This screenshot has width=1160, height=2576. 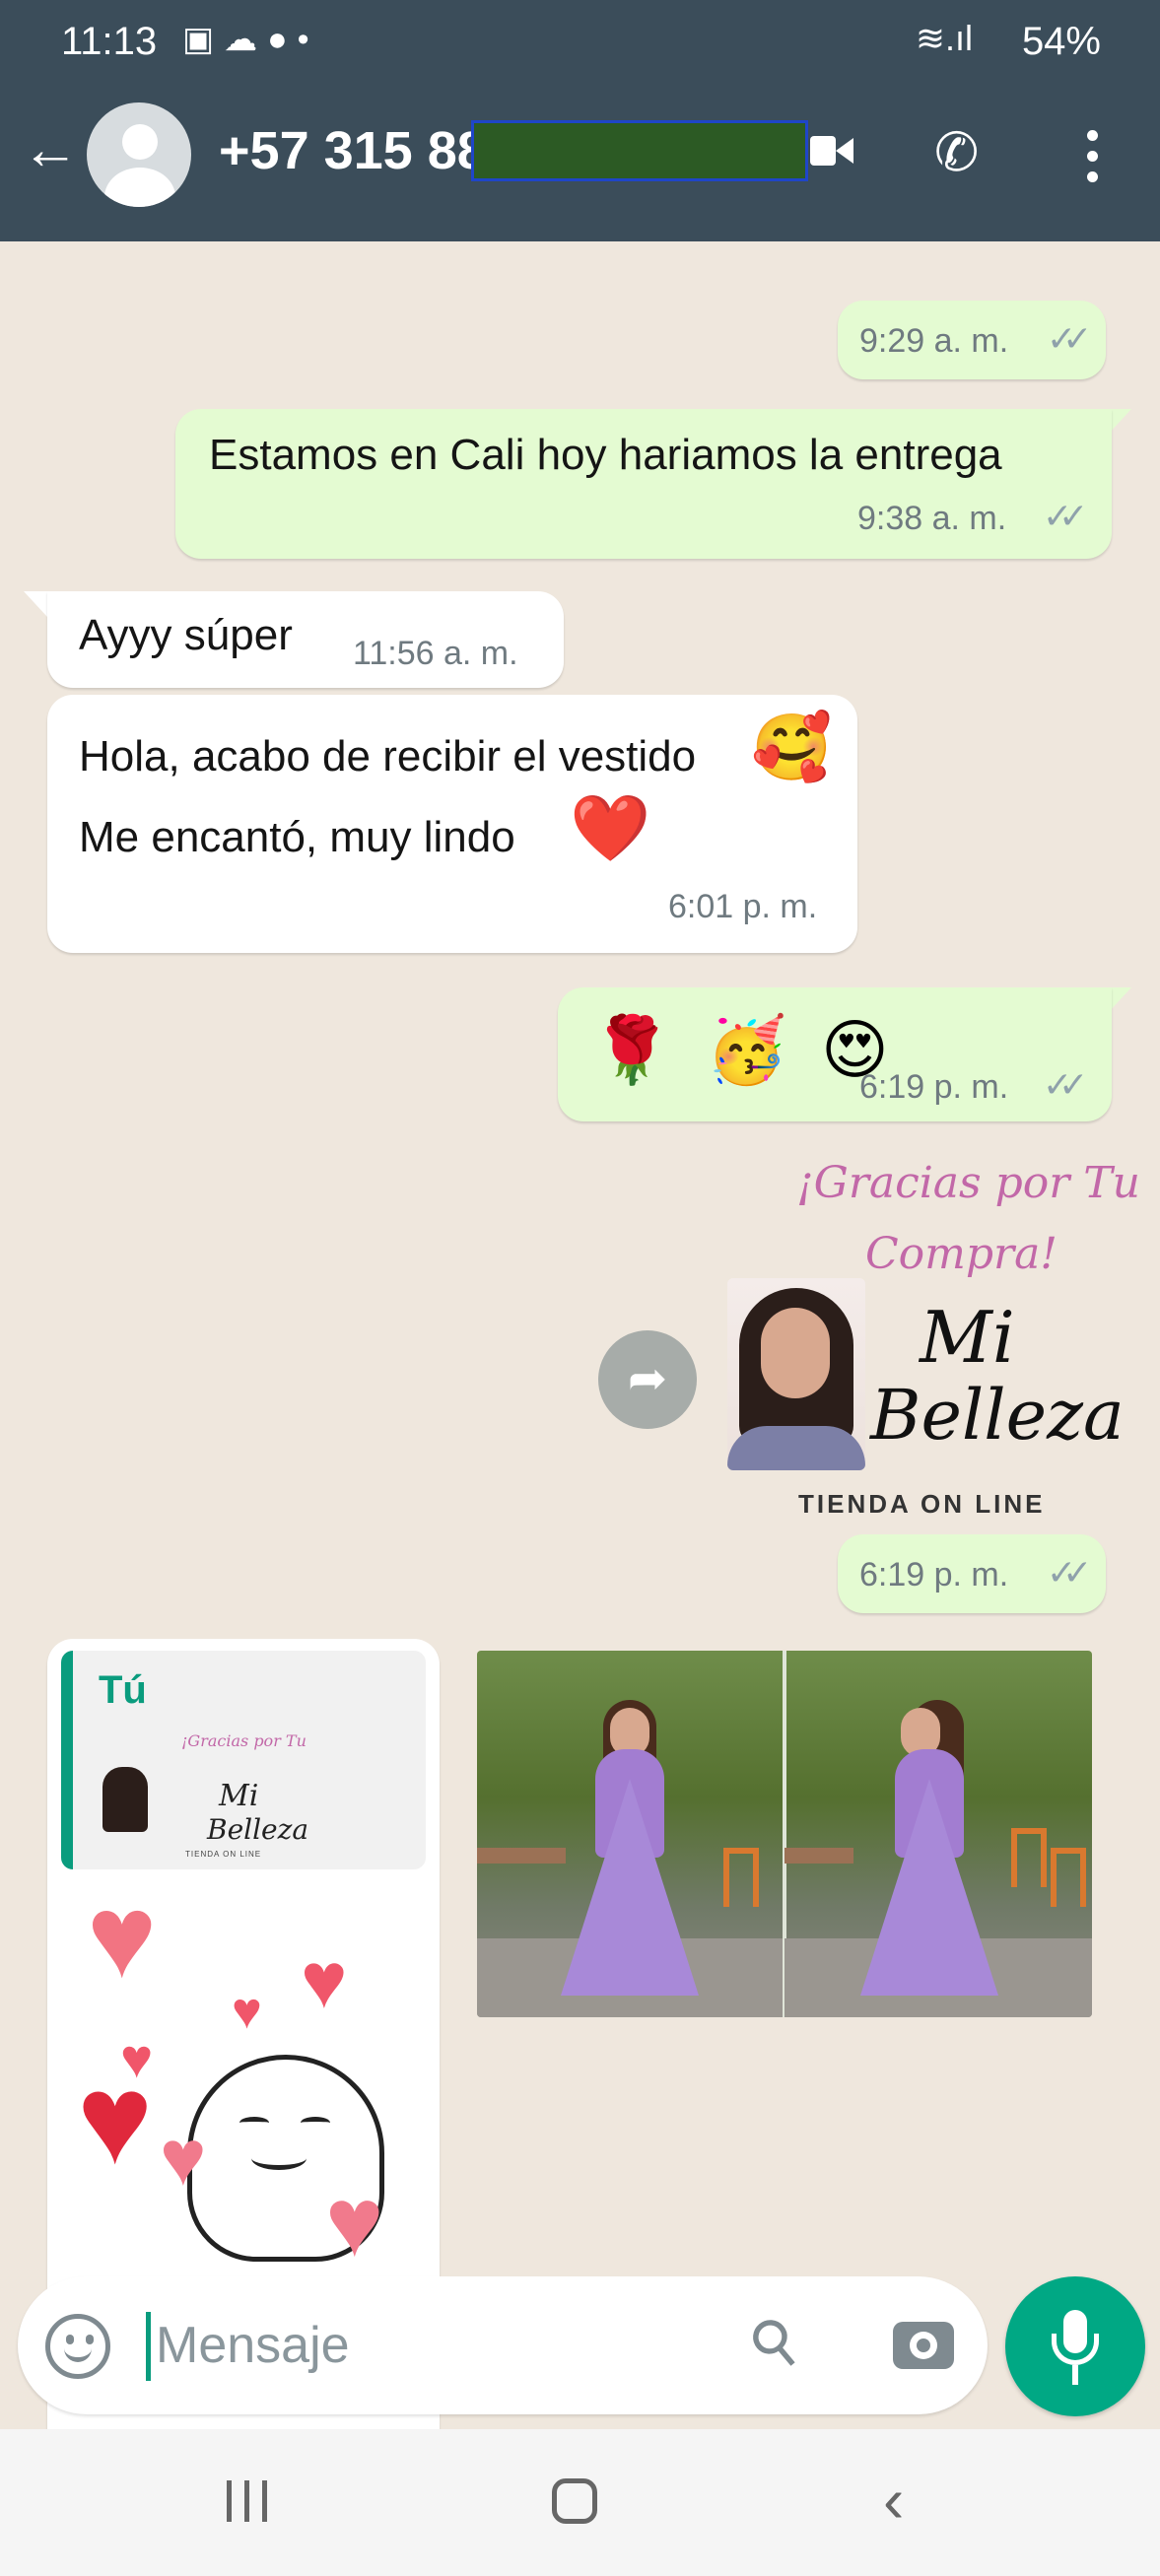 I want to click on redaction-box, so click(x=639, y=150).